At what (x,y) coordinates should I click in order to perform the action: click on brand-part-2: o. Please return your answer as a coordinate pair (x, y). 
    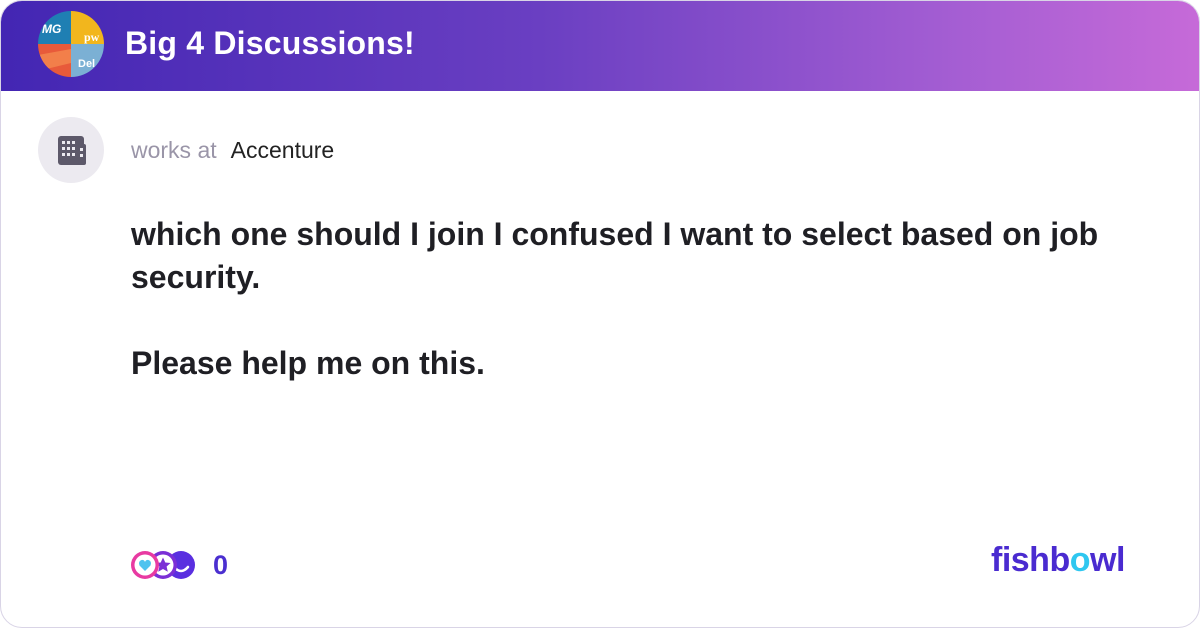
    Looking at the image, I should click on (1080, 560).